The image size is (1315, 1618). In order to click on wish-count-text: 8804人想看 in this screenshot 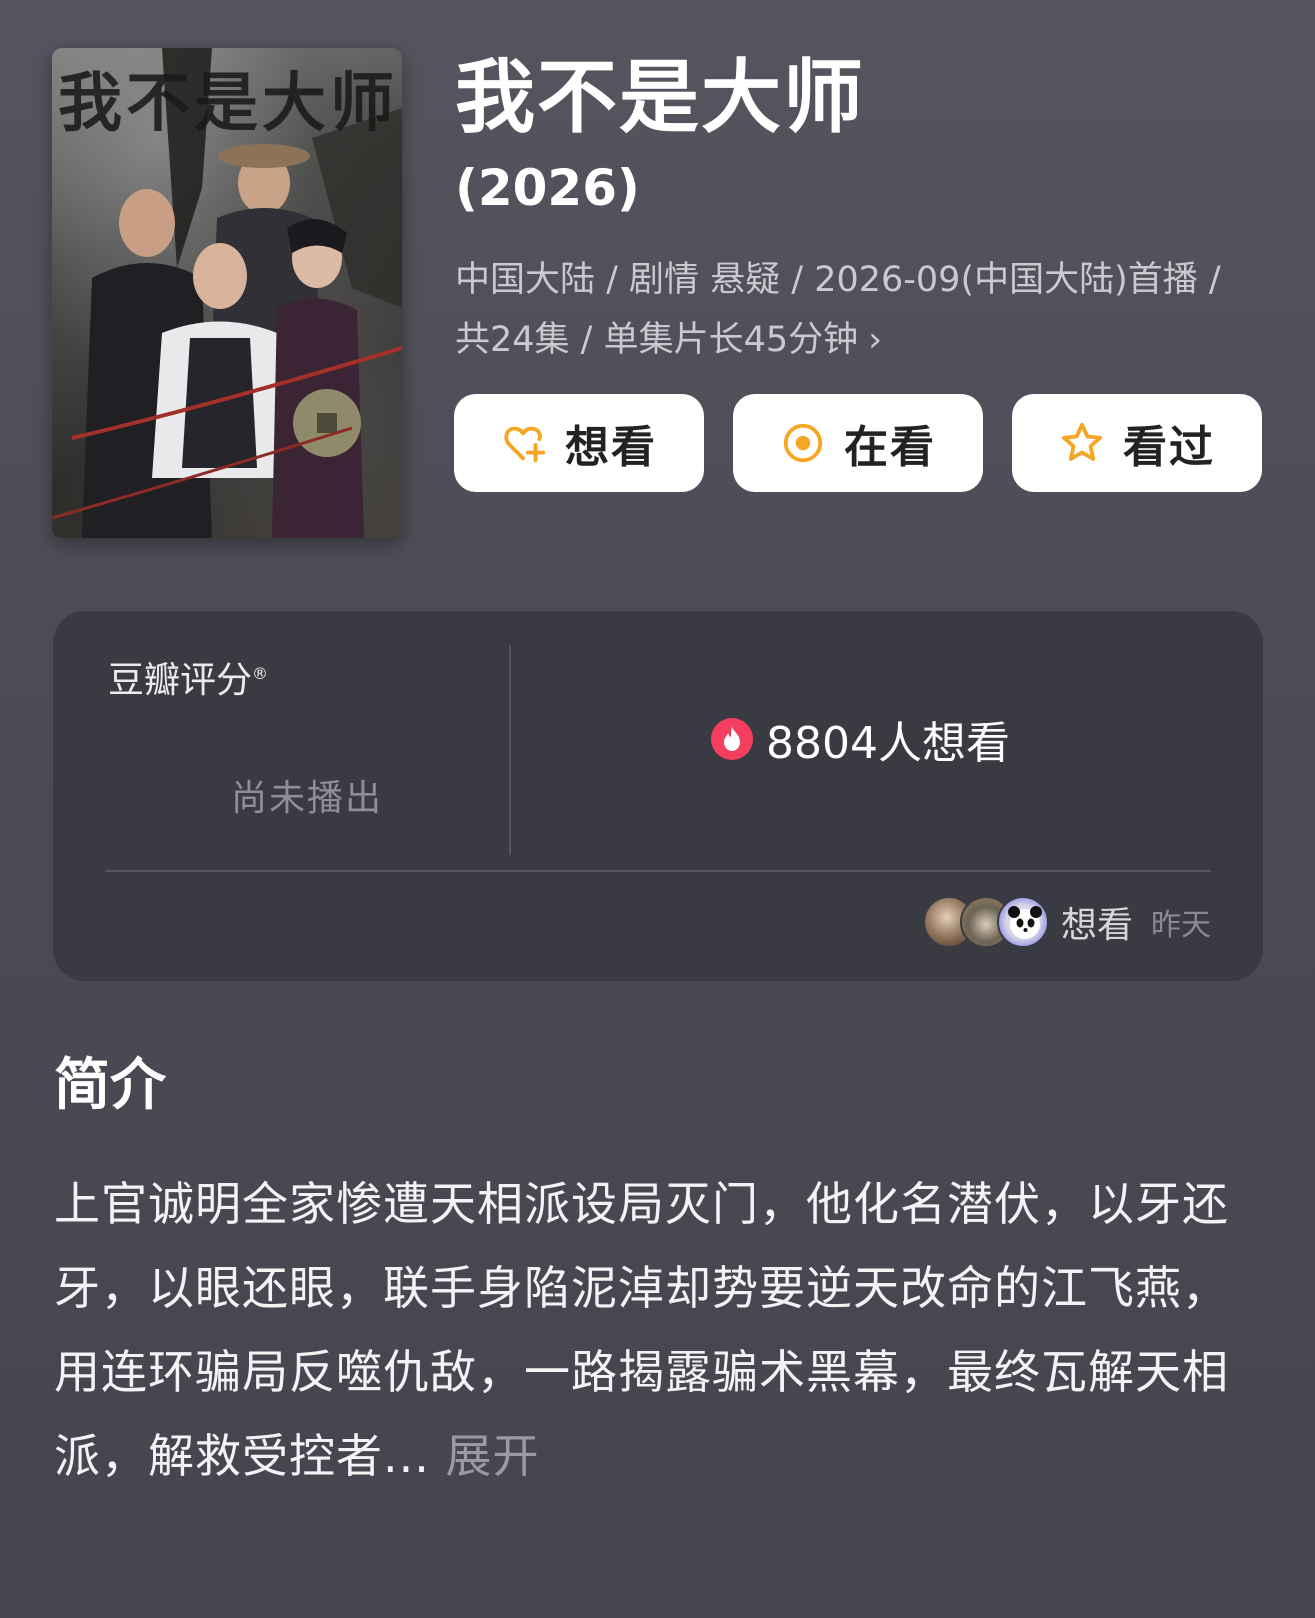, I will do `click(888, 743)`.